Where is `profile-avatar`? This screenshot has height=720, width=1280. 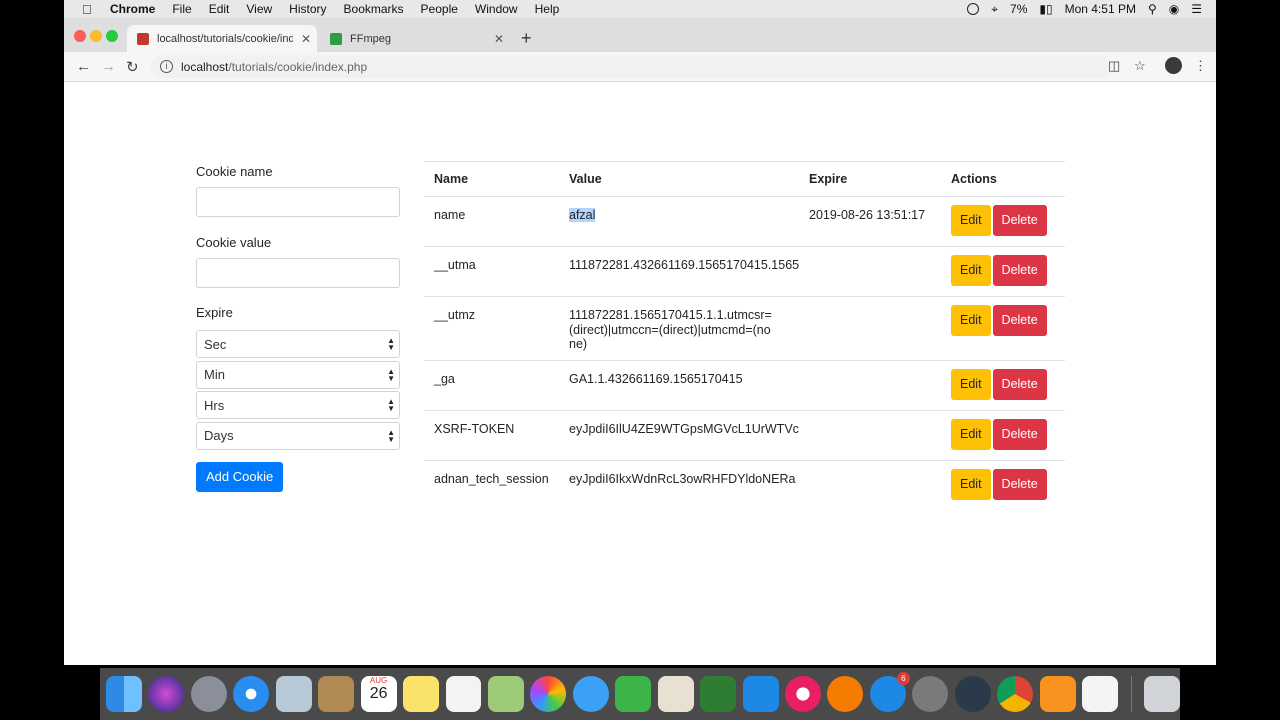 profile-avatar is located at coordinates (1173, 65).